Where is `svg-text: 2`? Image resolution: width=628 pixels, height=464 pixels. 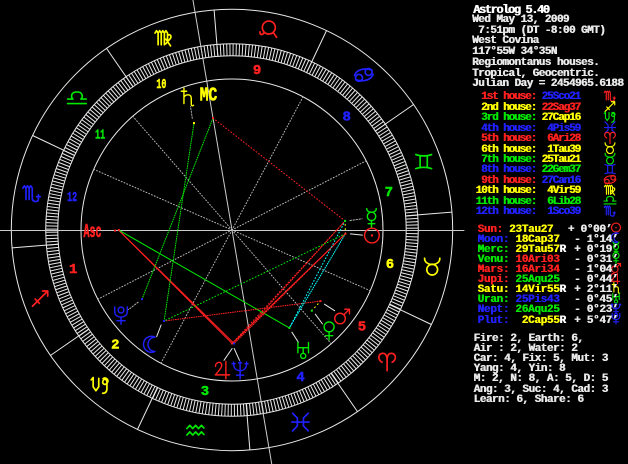 svg-text: 2 is located at coordinates (115, 346).